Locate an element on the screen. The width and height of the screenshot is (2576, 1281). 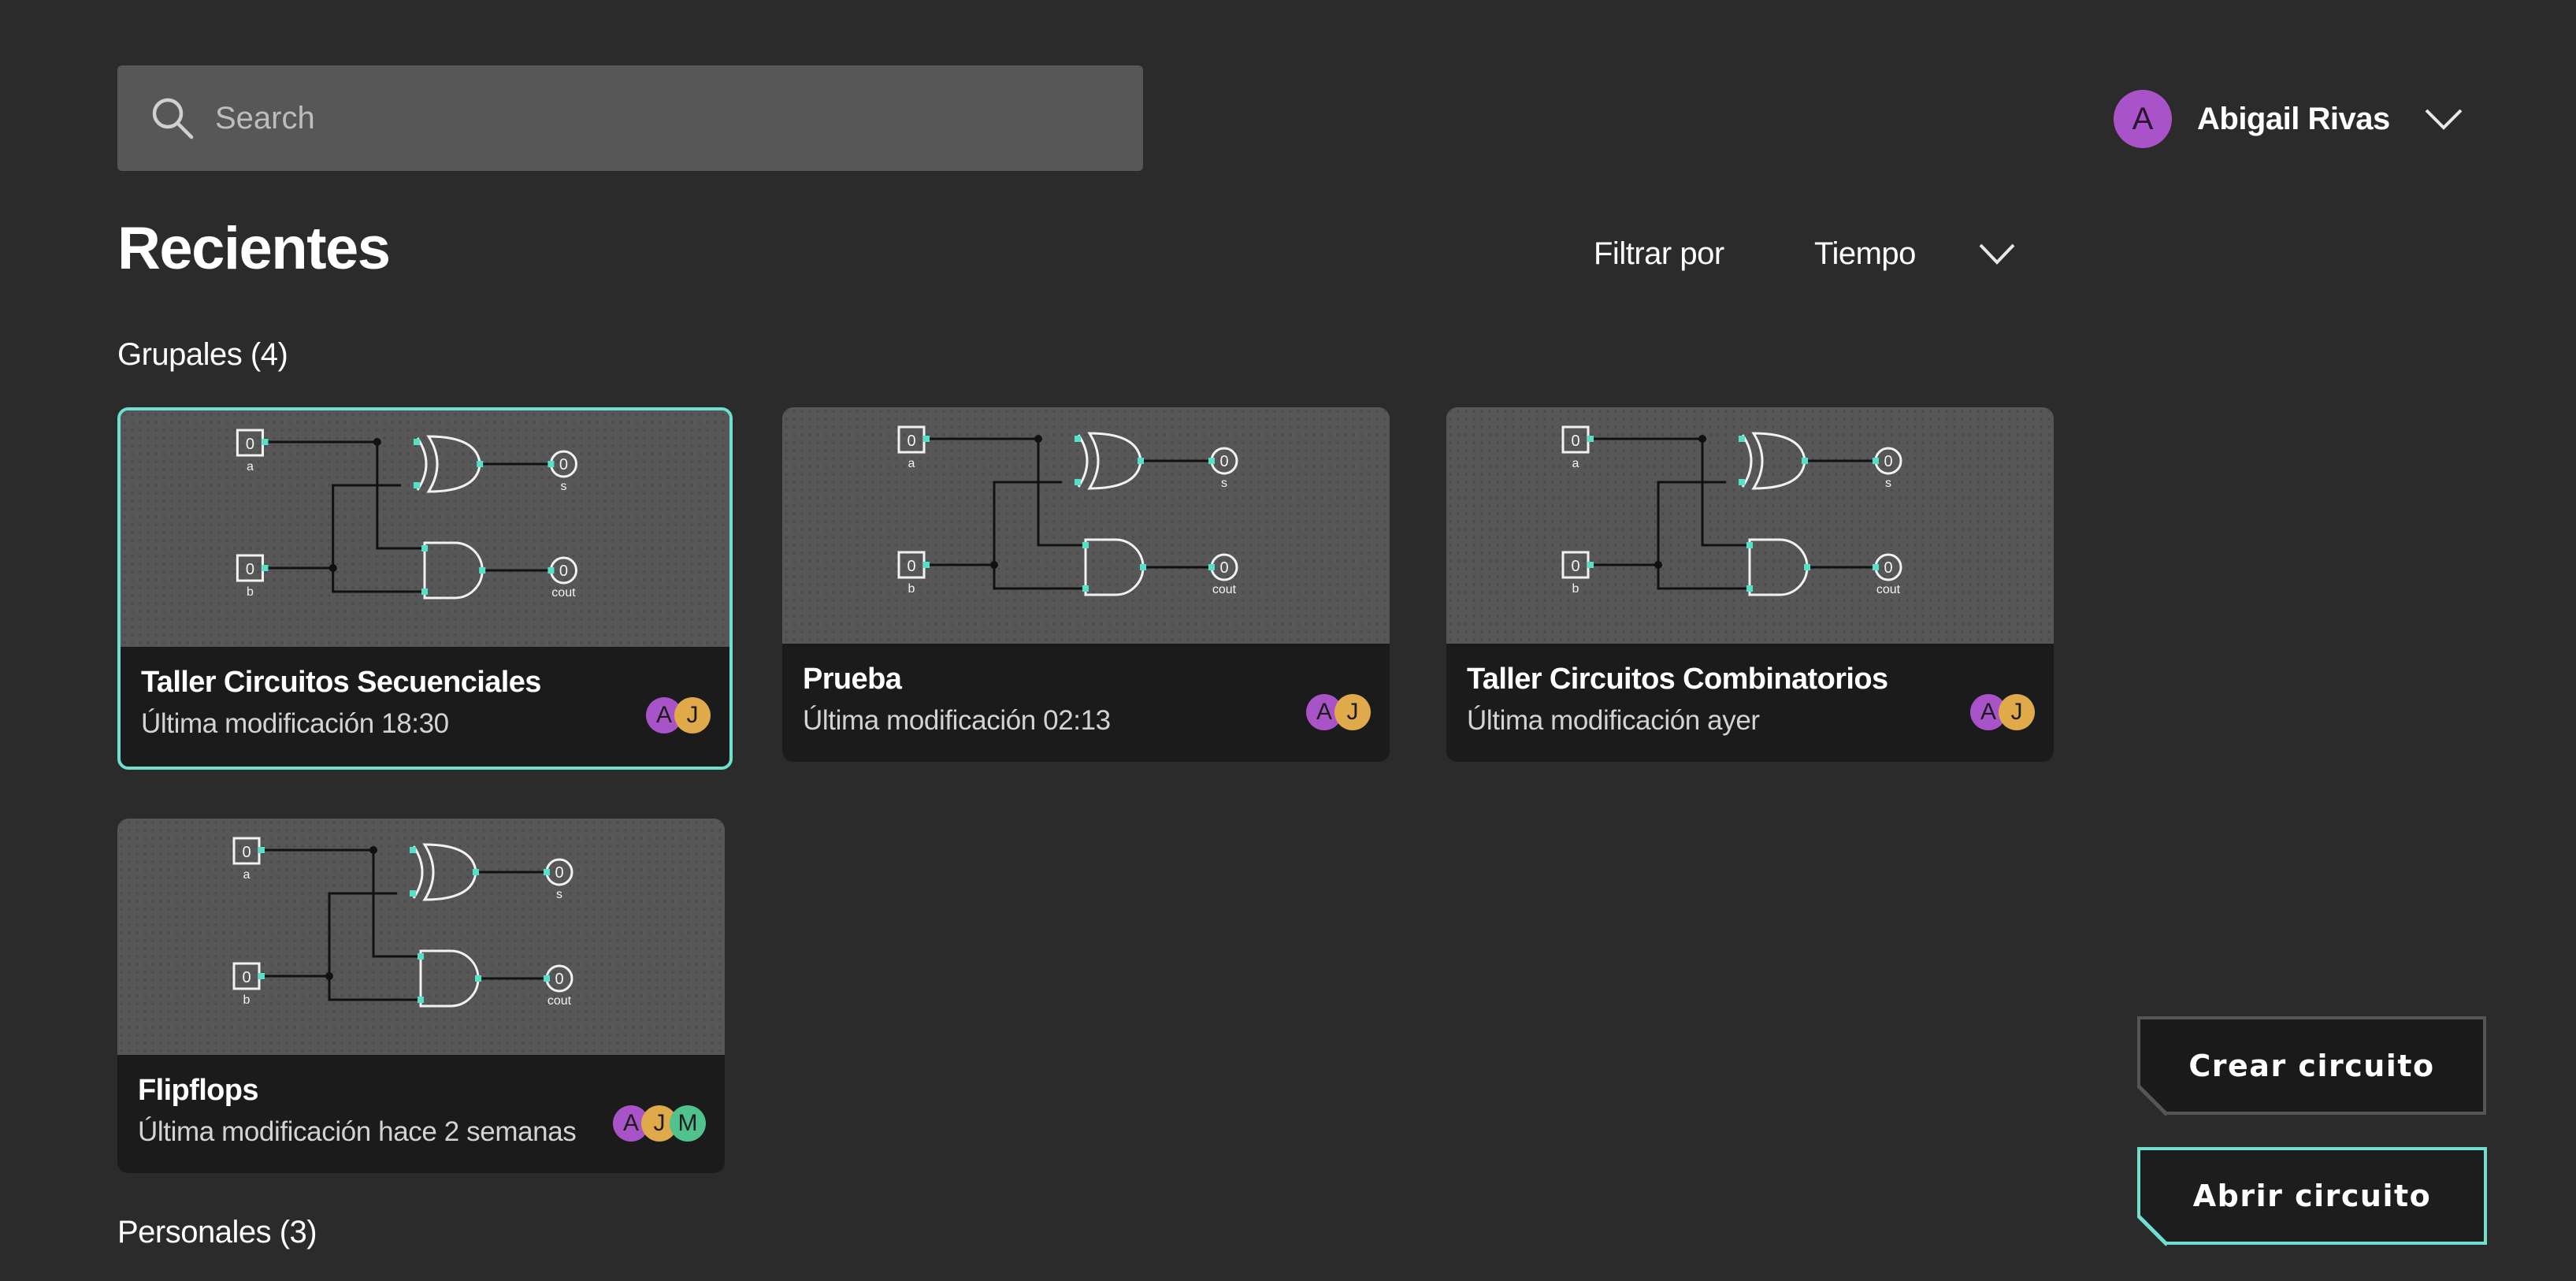
card-modified: Última modificación 02:13 is located at coordinates (957, 720).